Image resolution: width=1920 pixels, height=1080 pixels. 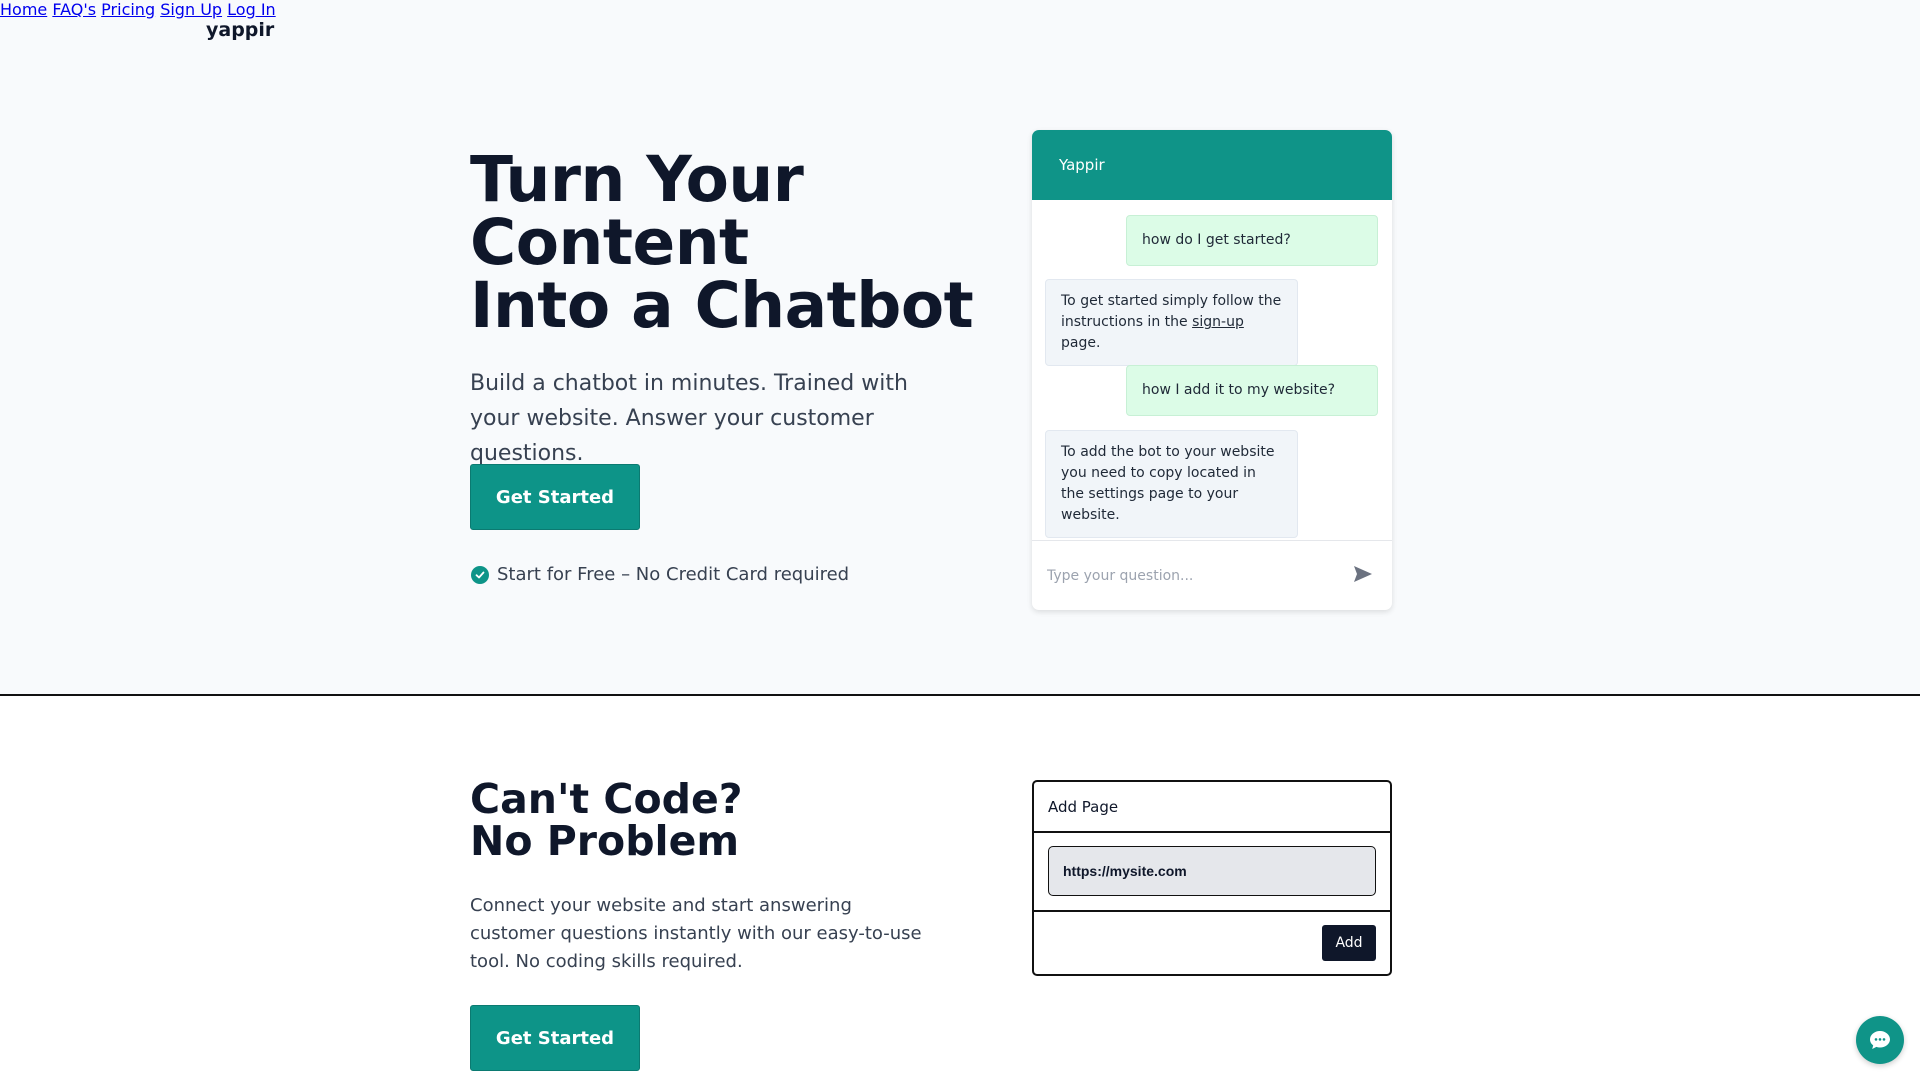 I want to click on chat-input-row, so click(x=1212, y=575).